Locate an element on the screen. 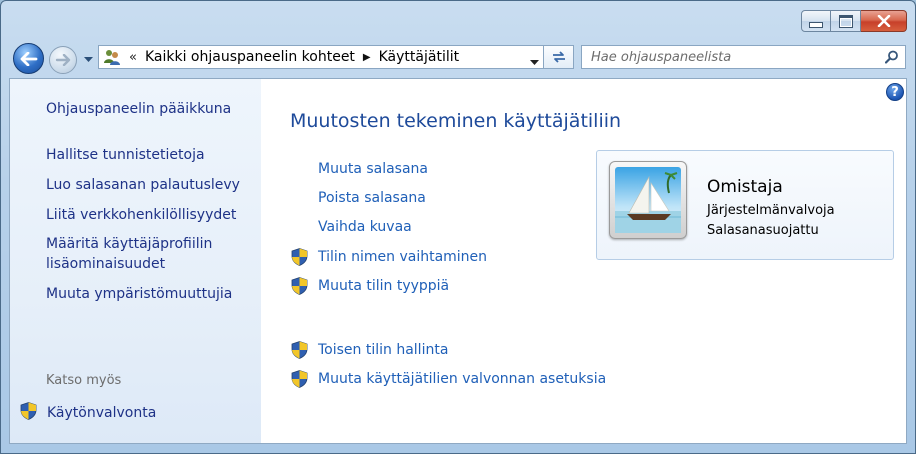 The image size is (916, 454). page-title: Muutosten tekeminen käyttäjätiliin is located at coordinates (456, 121).